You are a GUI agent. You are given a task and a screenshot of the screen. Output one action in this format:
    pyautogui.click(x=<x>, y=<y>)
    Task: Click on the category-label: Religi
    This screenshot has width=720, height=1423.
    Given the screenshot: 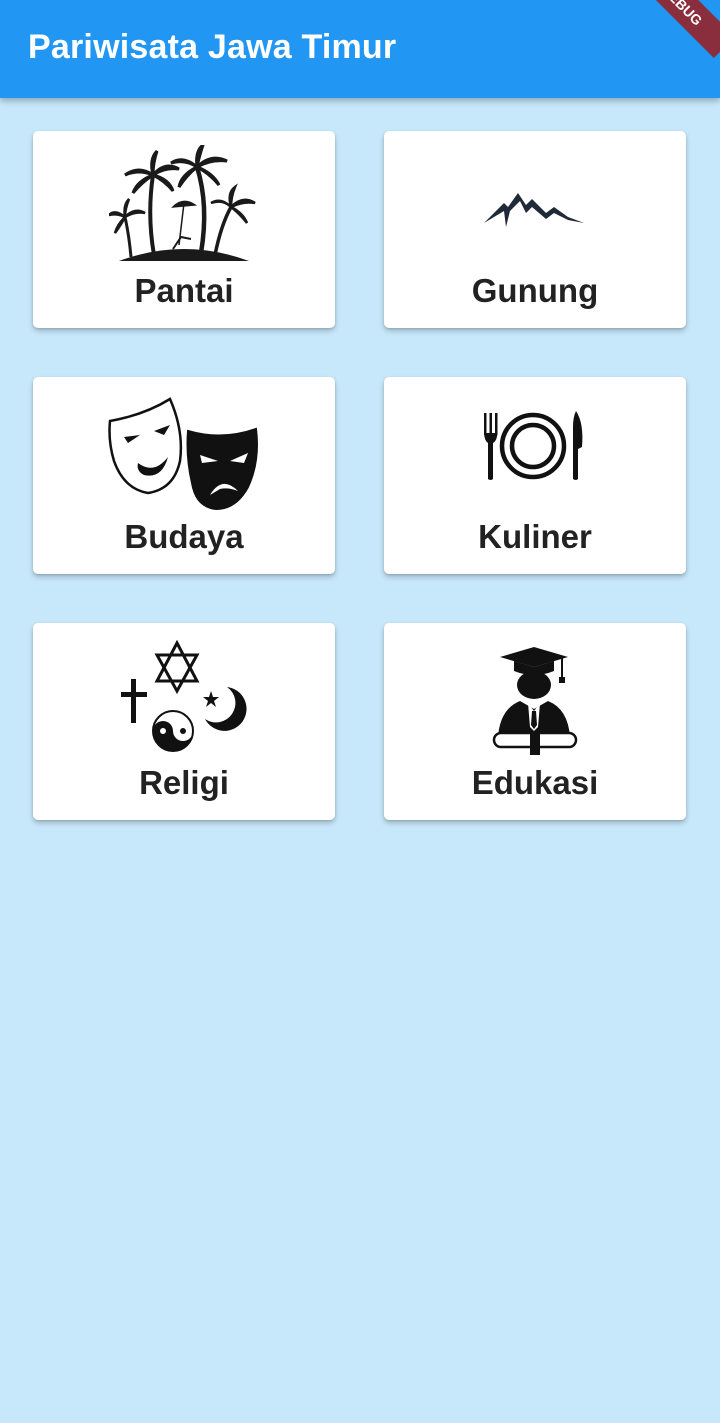 What is the action you would take?
    pyautogui.click(x=184, y=782)
    